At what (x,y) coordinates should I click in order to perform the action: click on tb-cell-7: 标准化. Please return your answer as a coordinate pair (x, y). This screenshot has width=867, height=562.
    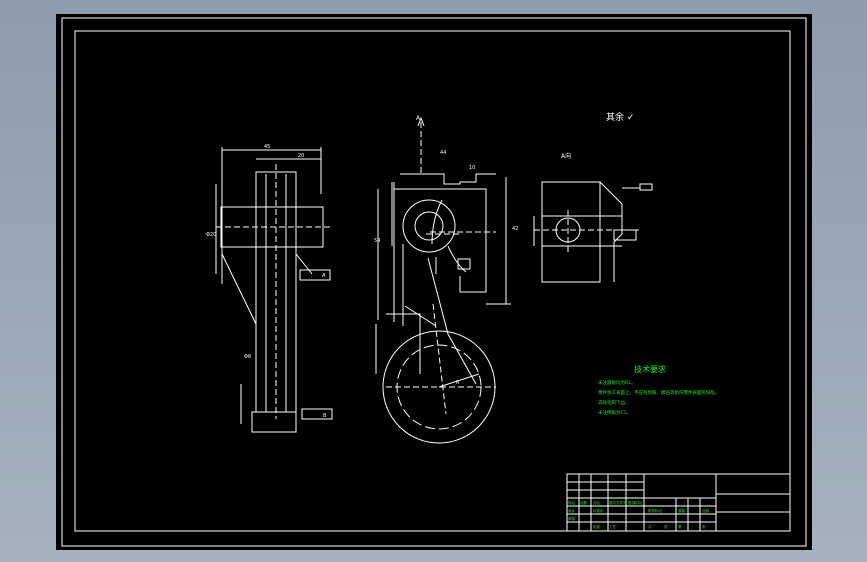
    Looking at the image, I should click on (598, 510).